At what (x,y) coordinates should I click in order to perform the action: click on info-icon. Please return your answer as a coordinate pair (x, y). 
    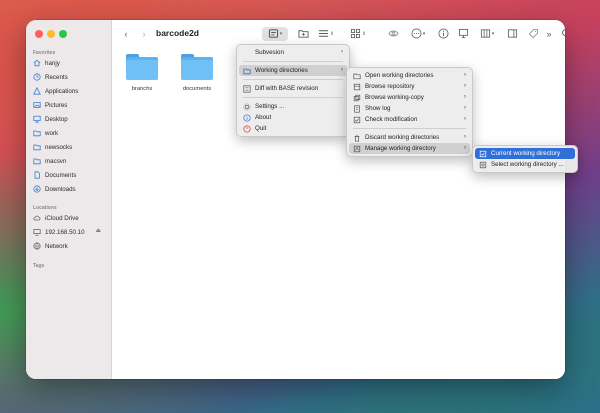
    Looking at the image, I should click on (443, 34).